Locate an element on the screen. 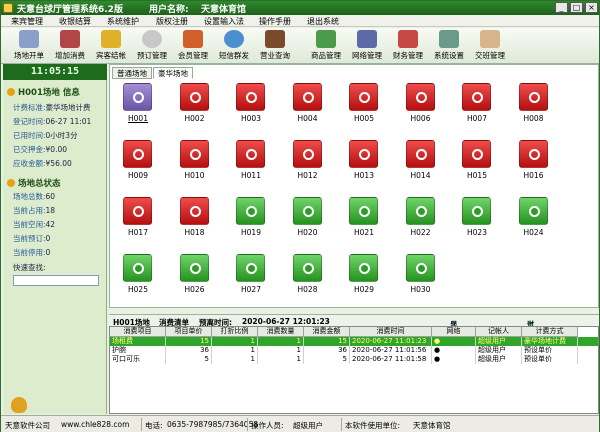 This screenshot has height=432, width=600. menu-item-guest: 来宾管理 is located at coordinates (27, 21).